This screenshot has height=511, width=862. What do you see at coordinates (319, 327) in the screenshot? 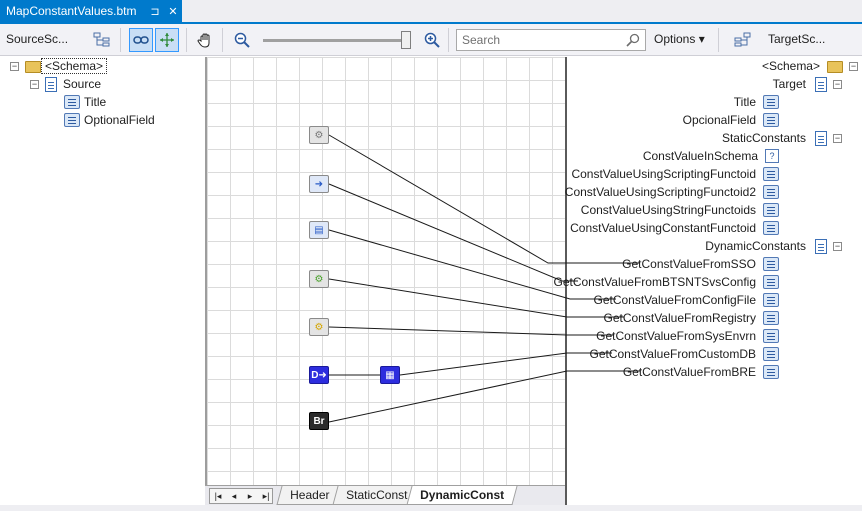
I see `sysenv-functoid-icon: ⚙` at bounding box center [319, 327].